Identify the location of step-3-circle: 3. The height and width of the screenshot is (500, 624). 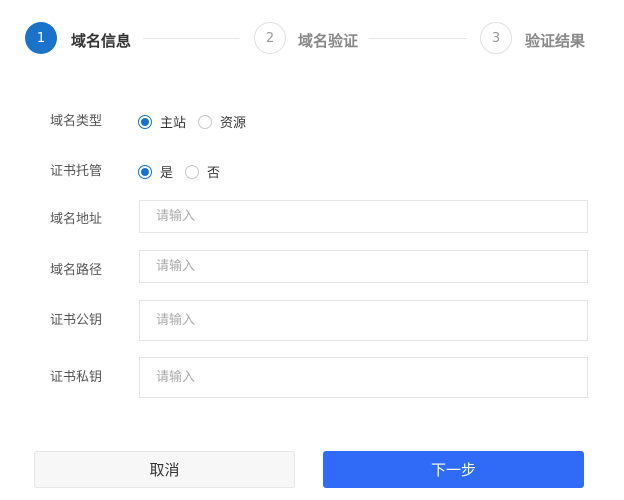
(496, 38).